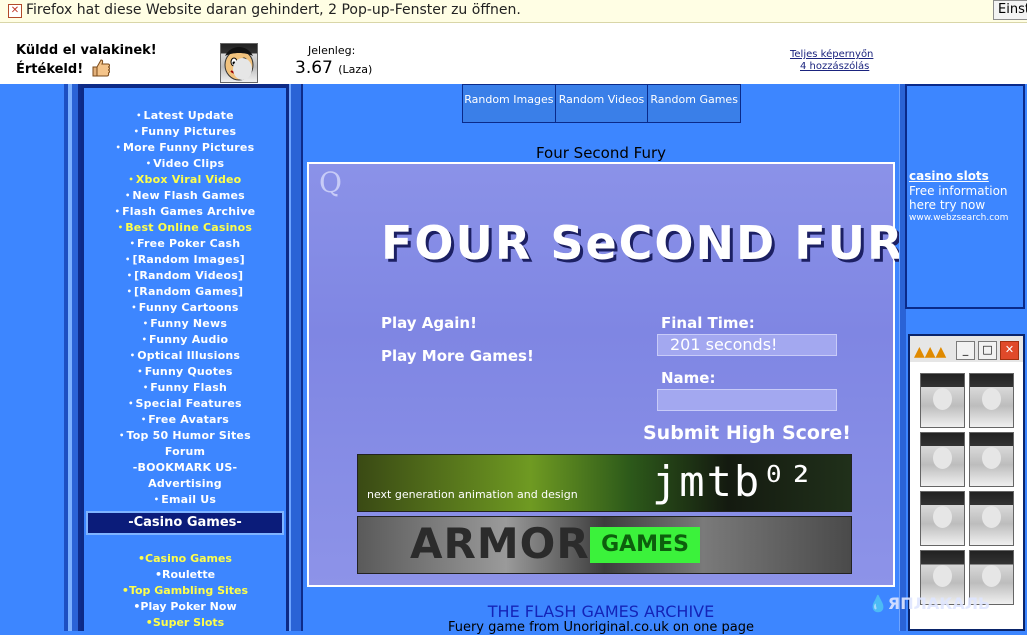 This screenshot has height=635, width=1027. I want to click on sidebar-item: • [Random Images], so click(185, 260).